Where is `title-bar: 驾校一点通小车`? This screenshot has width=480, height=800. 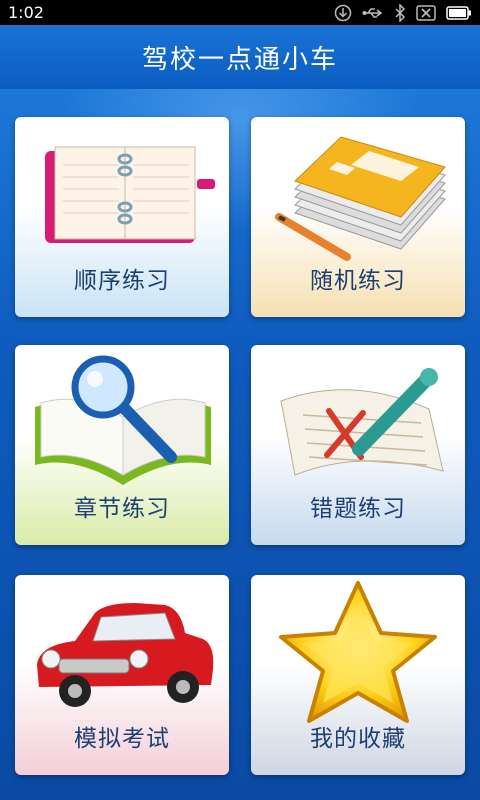 title-bar: 驾校一点通小车 is located at coordinates (240, 57).